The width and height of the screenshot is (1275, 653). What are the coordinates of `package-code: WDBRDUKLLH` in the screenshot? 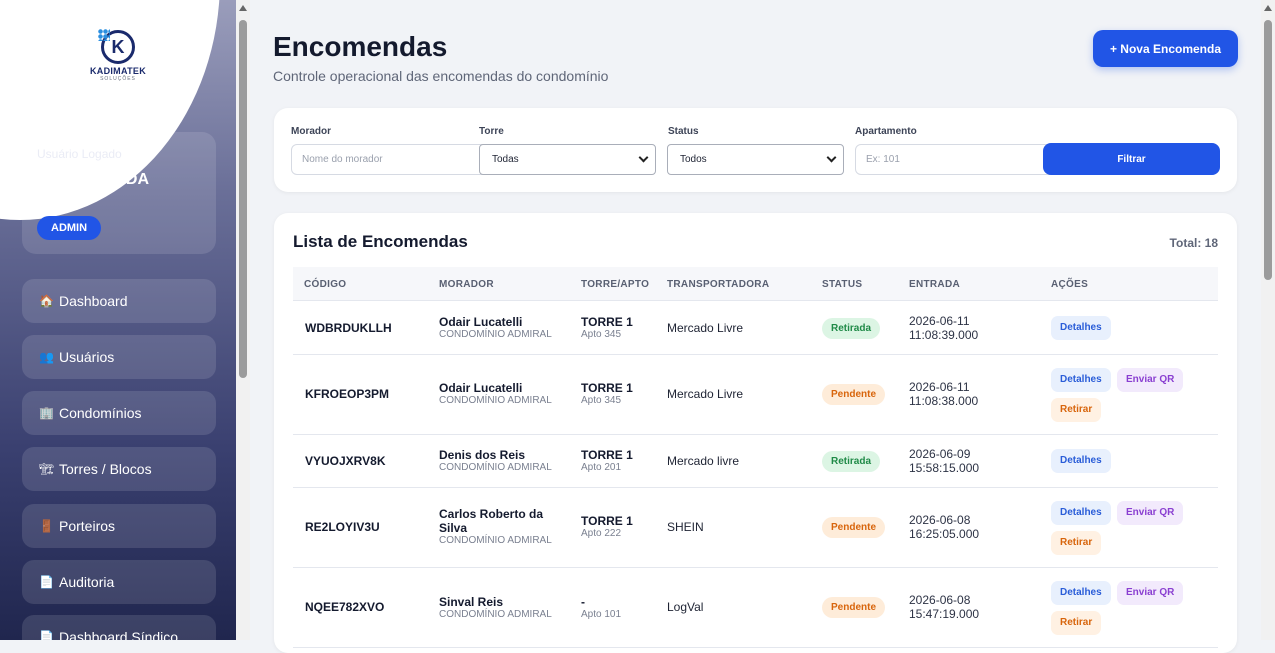 It's located at (348, 328).